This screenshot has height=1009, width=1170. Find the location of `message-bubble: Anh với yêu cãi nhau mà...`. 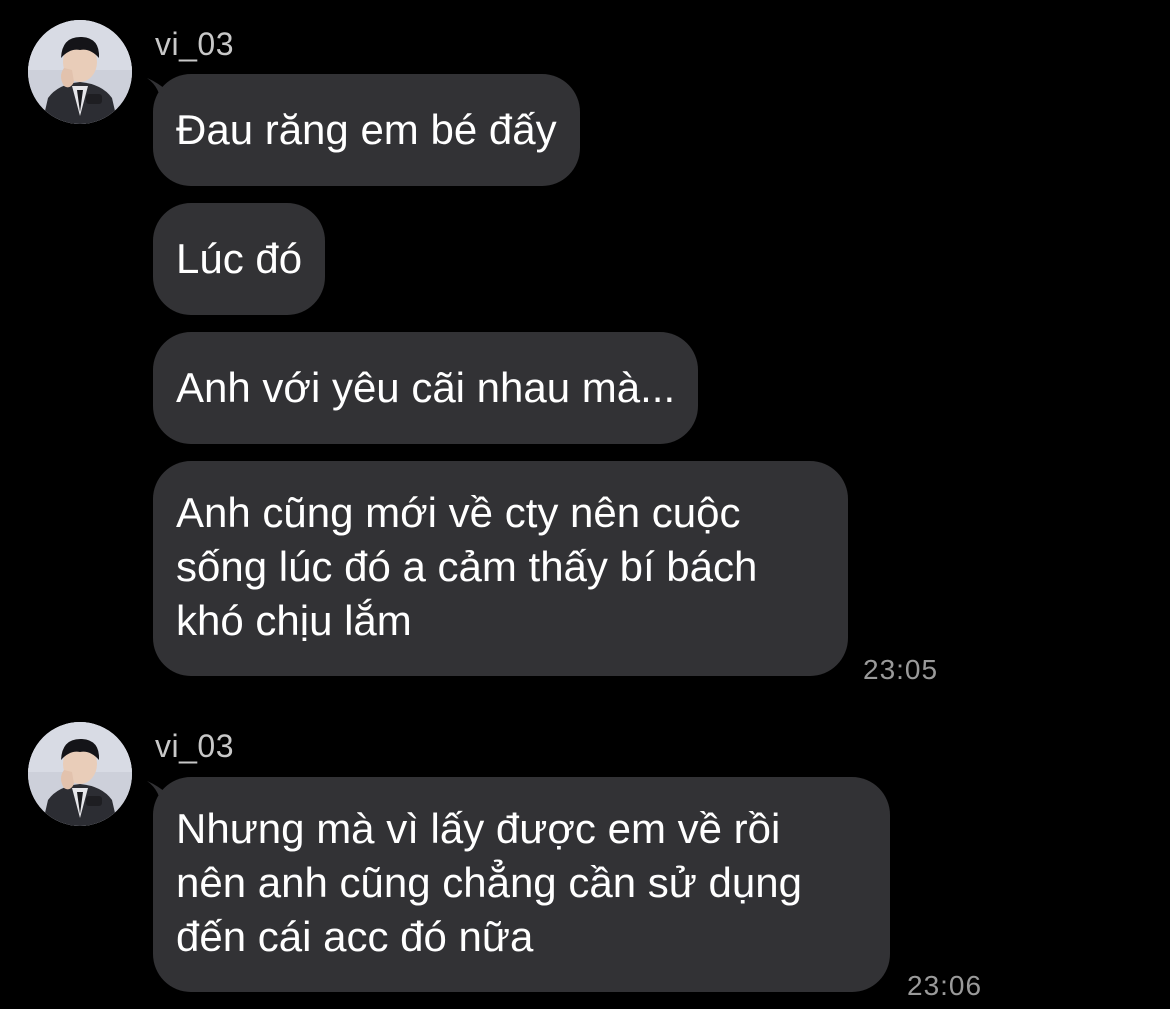

message-bubble: Anh với yêu cãi nhau mà... is located at coordinates (426, 388).